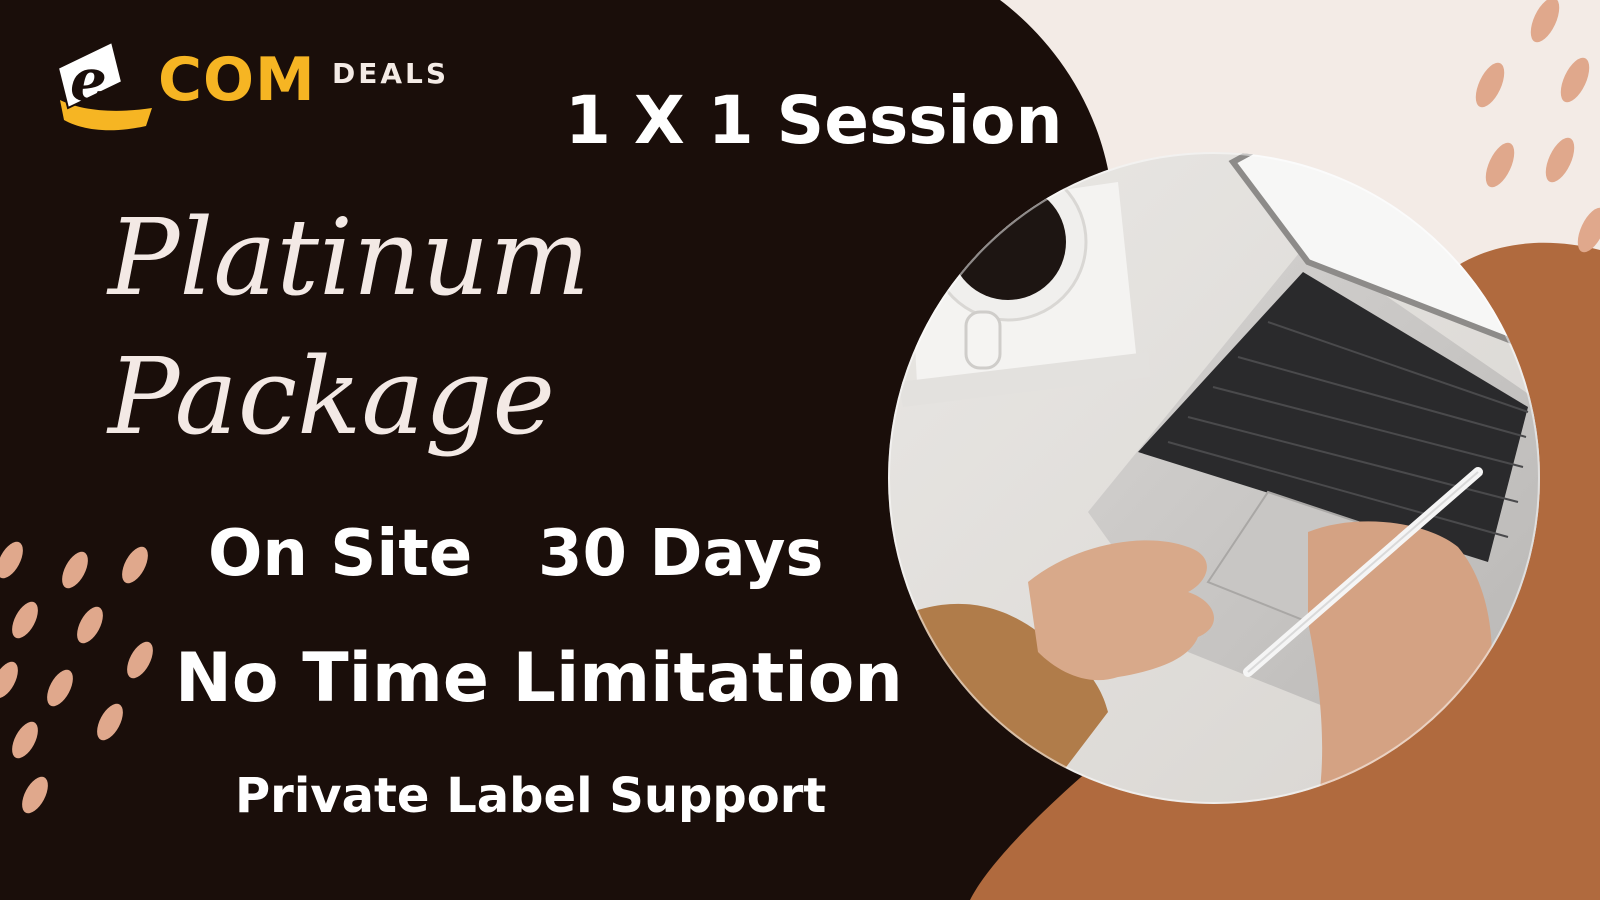  I want to click on feature-no-time-limitation: No Time Limitation, so click(539, 678).